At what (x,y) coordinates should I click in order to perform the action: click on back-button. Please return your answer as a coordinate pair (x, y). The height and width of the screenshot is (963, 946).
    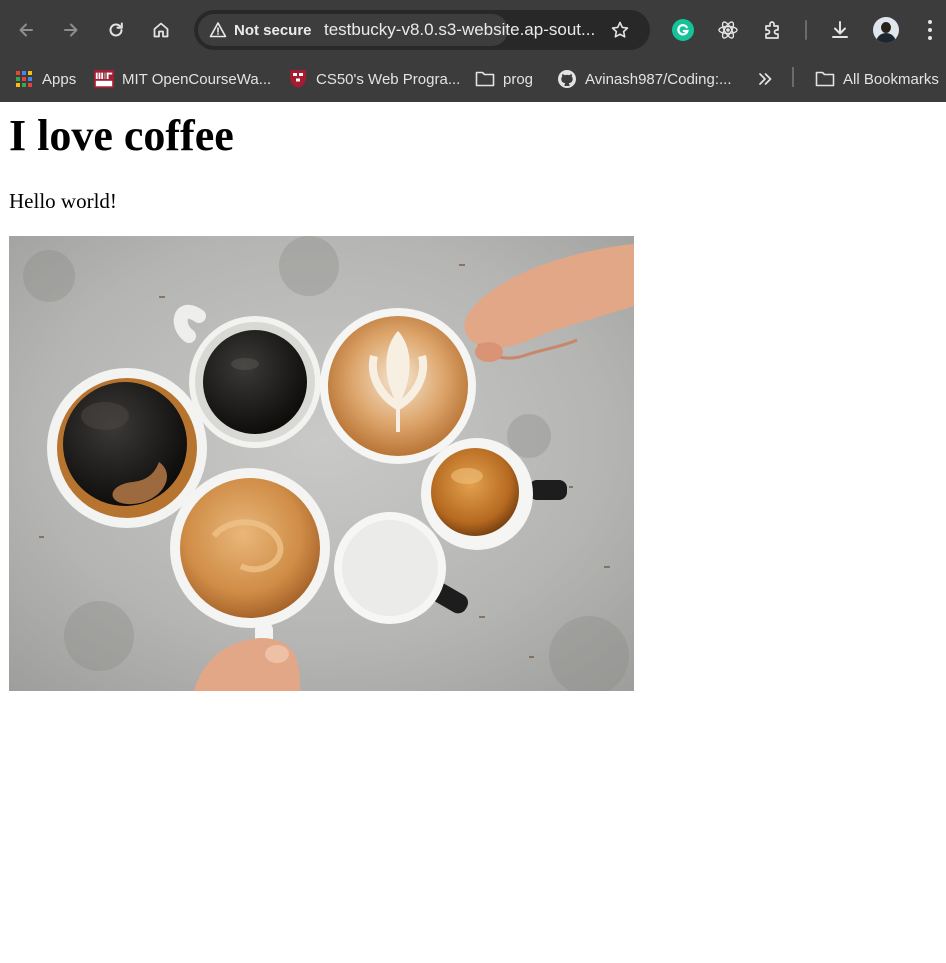
    Looking at the image, I should click on (26, 30).